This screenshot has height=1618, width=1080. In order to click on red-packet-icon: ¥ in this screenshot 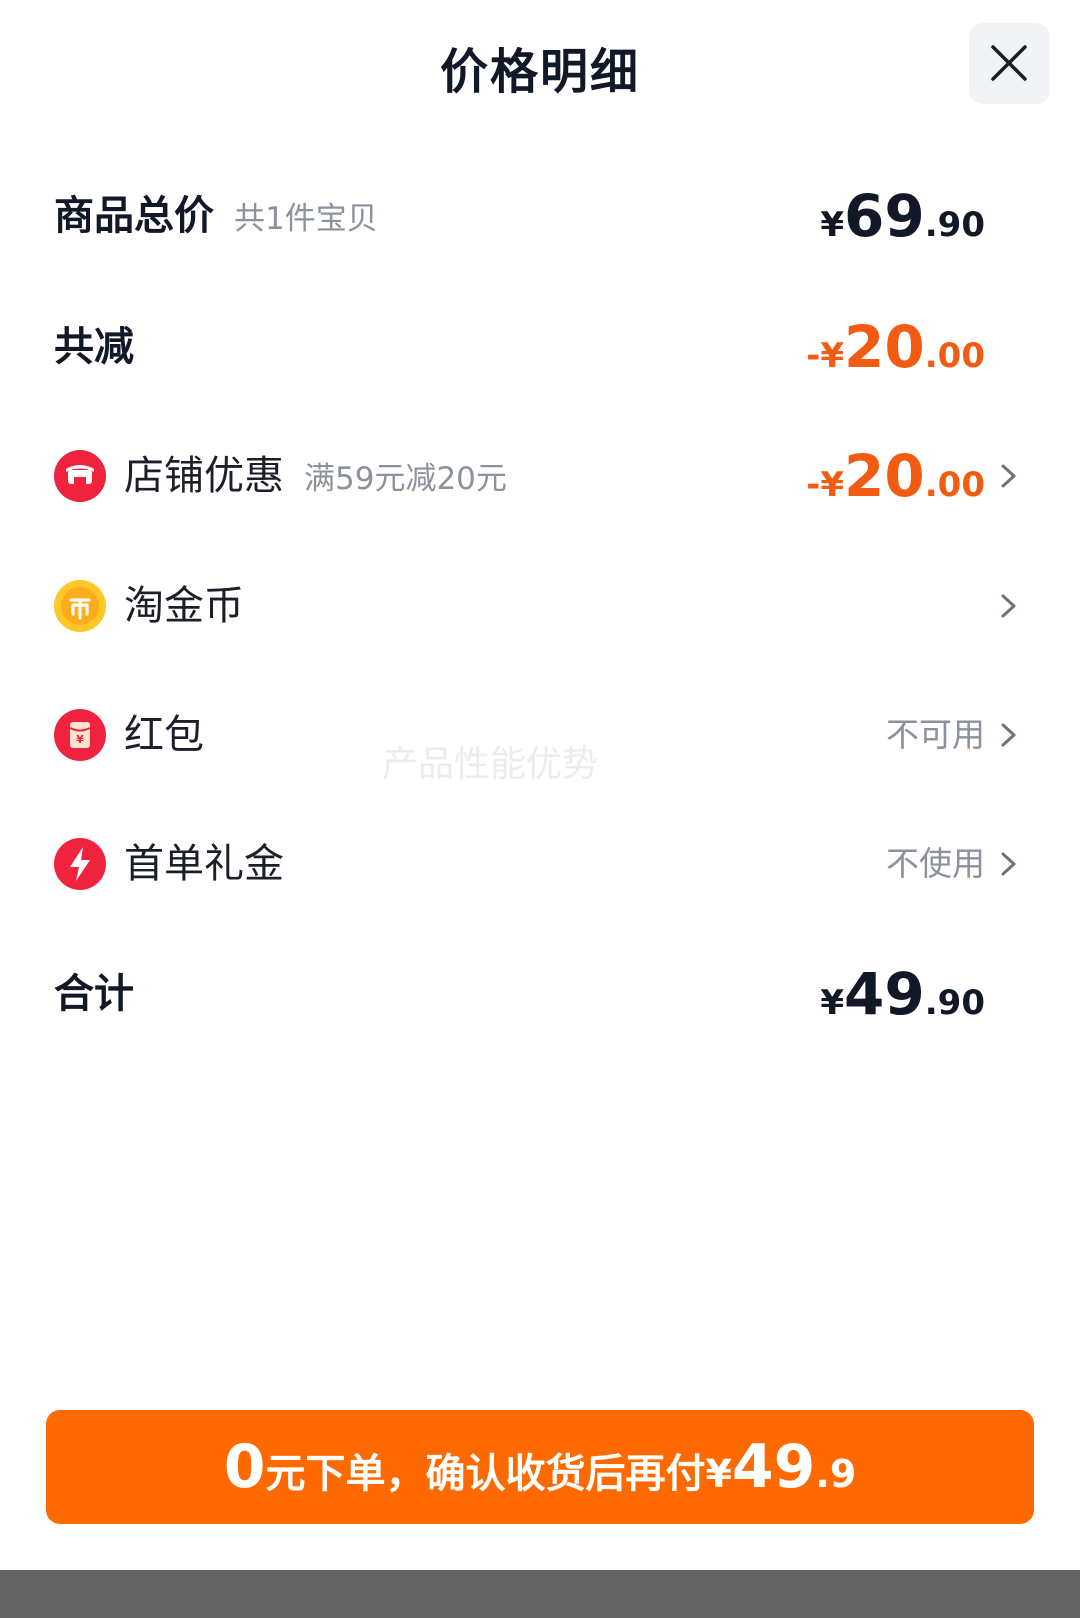, I will do `click(80, 735)`.